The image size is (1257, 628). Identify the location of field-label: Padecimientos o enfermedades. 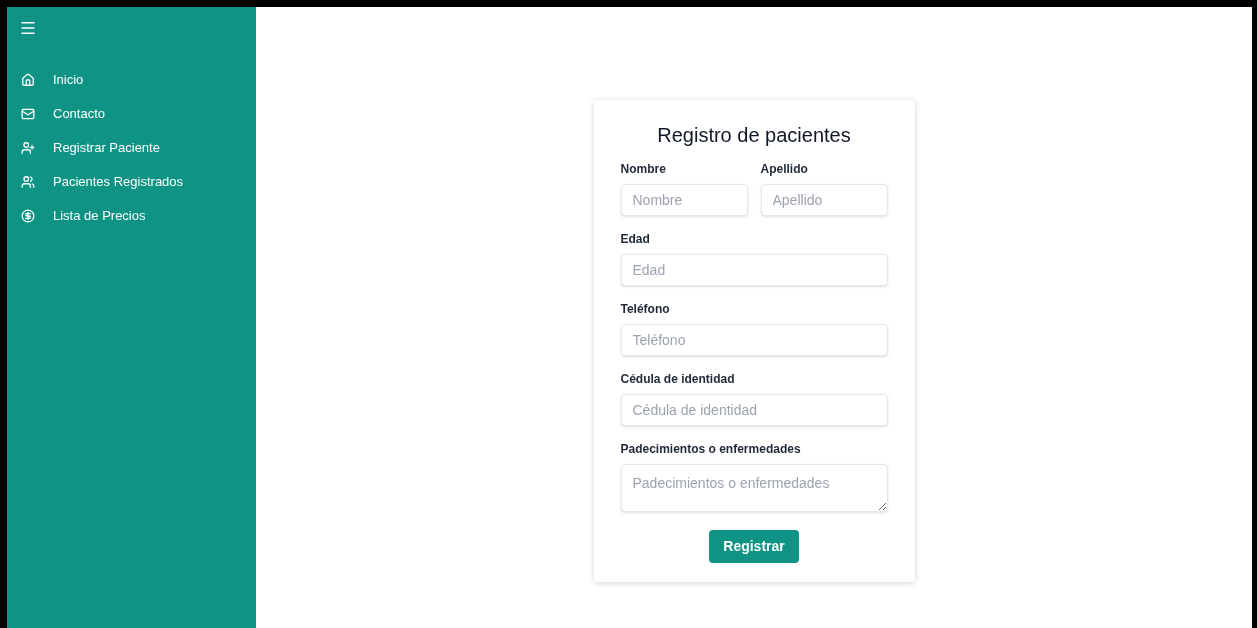
(711, 449).